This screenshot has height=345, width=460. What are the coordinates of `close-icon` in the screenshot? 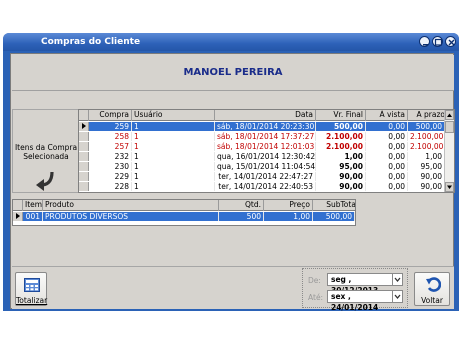 It's located at (451, 42).